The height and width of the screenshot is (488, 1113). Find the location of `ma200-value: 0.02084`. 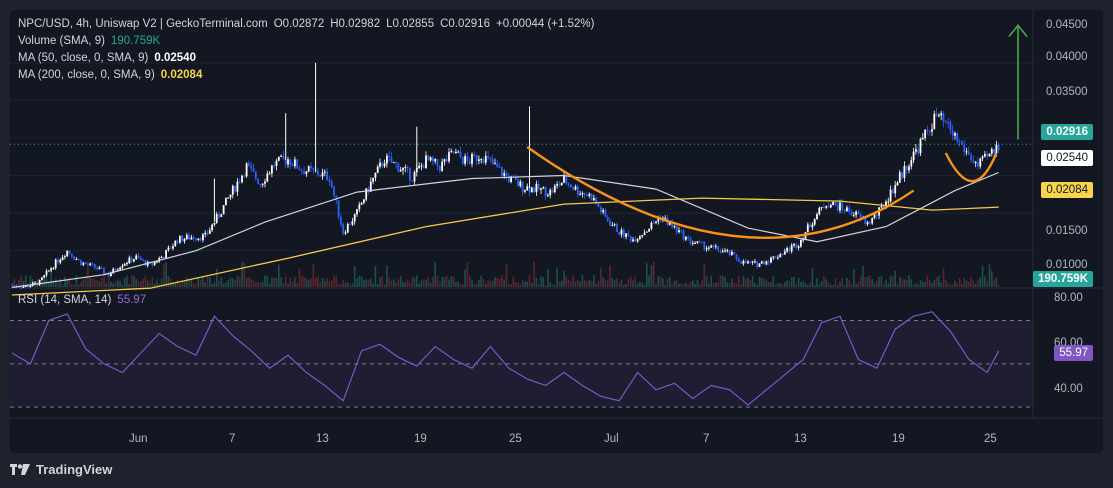

ma200-value: 0.02084 is located at coordinates (181, 75).